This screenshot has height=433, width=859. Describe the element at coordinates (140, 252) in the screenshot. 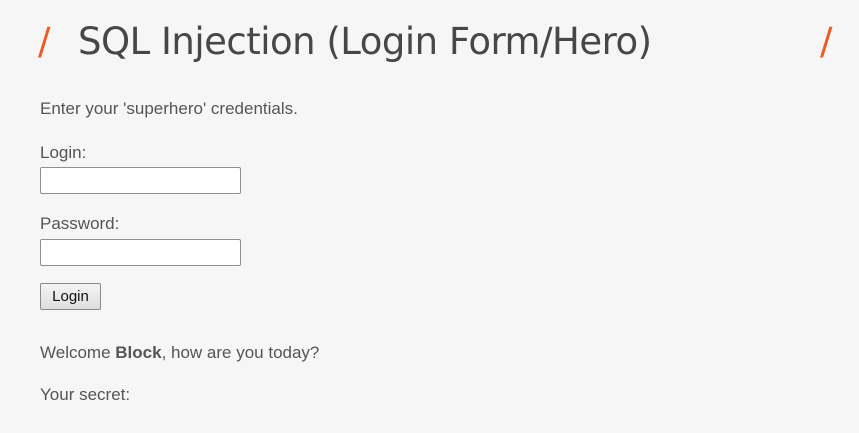

I see `password-input` at that location.